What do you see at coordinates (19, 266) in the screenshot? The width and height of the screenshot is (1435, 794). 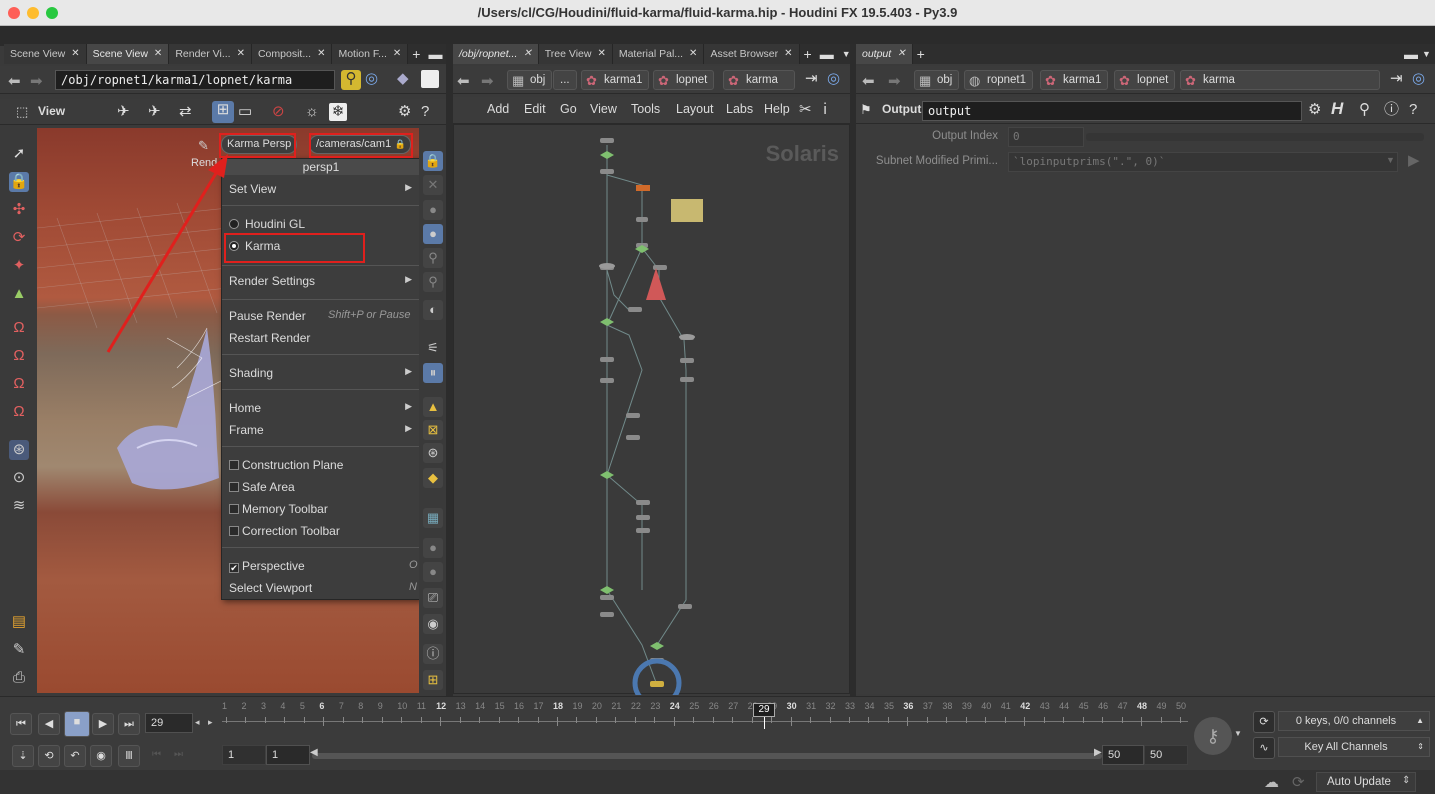 I see `scale-handle-icon: ✦` at bounding box center [19, 266].